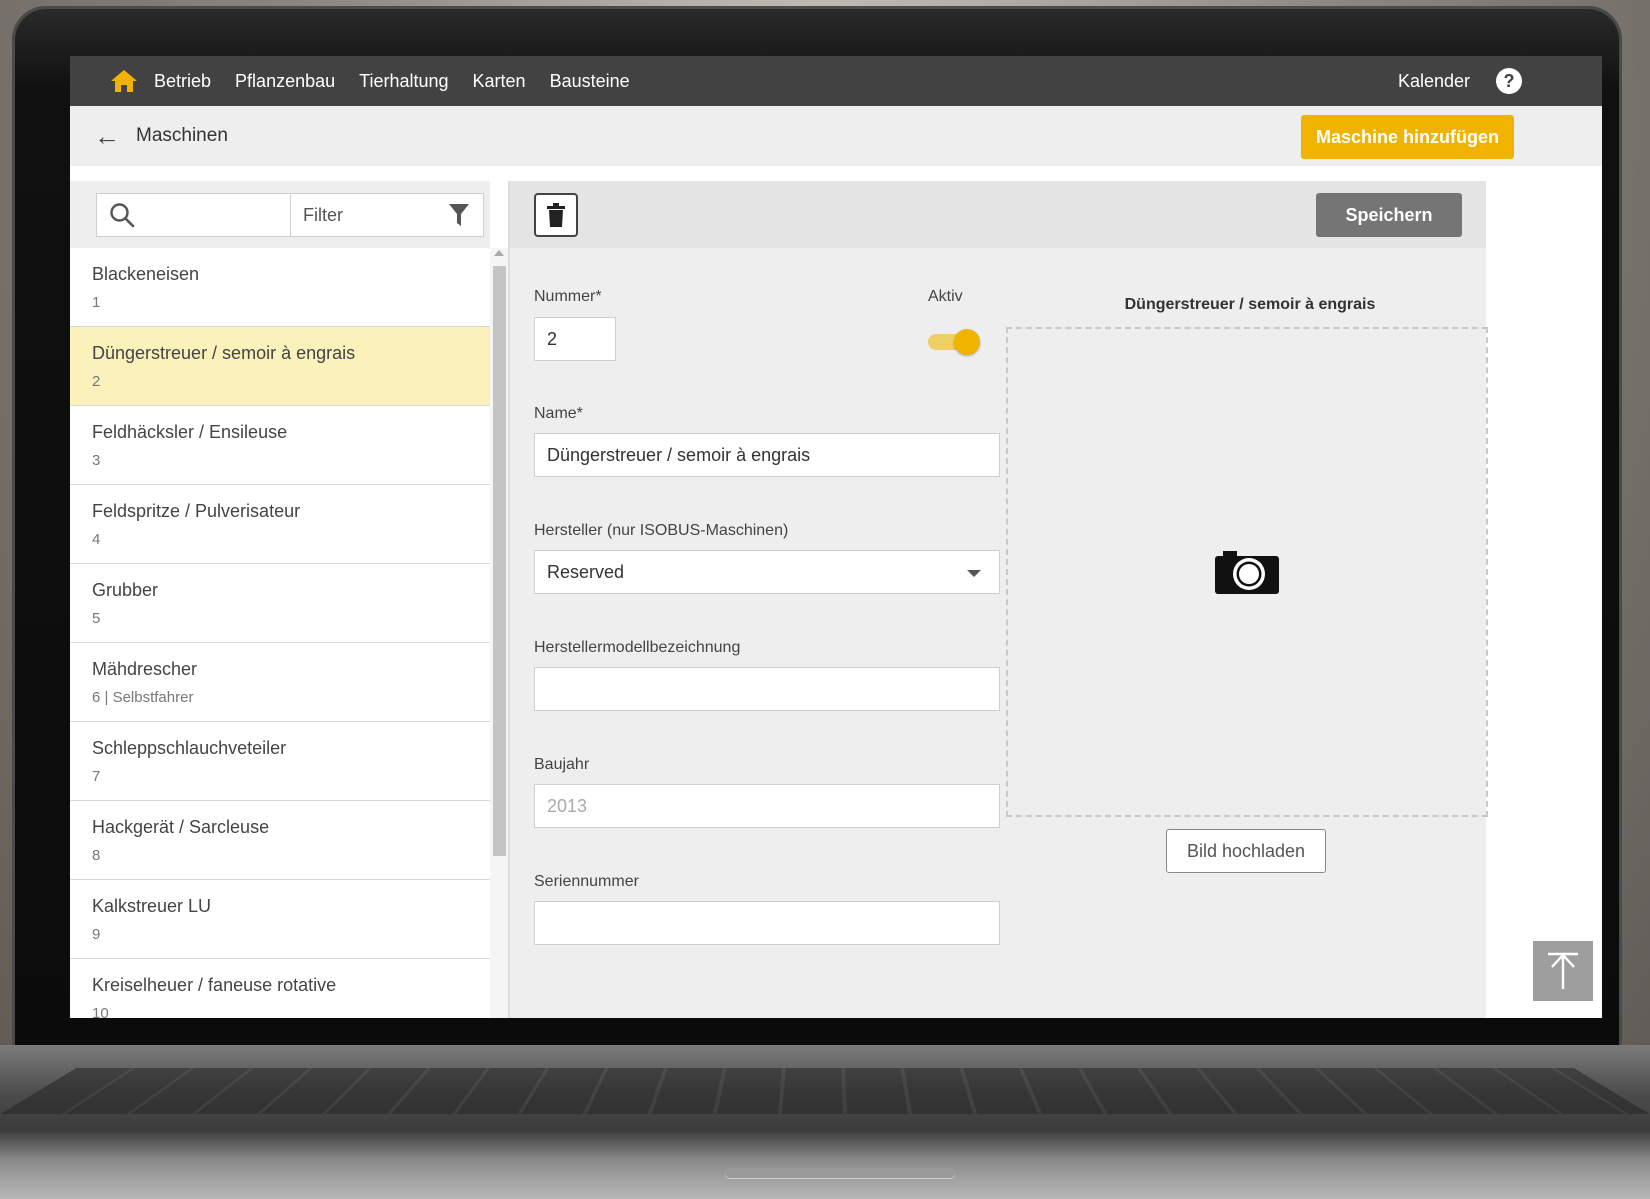  What do you see at coordinates (499, 253) in the screenshot?
I see `scroll-up-arrow-icon` at bounding box center [499, 253].